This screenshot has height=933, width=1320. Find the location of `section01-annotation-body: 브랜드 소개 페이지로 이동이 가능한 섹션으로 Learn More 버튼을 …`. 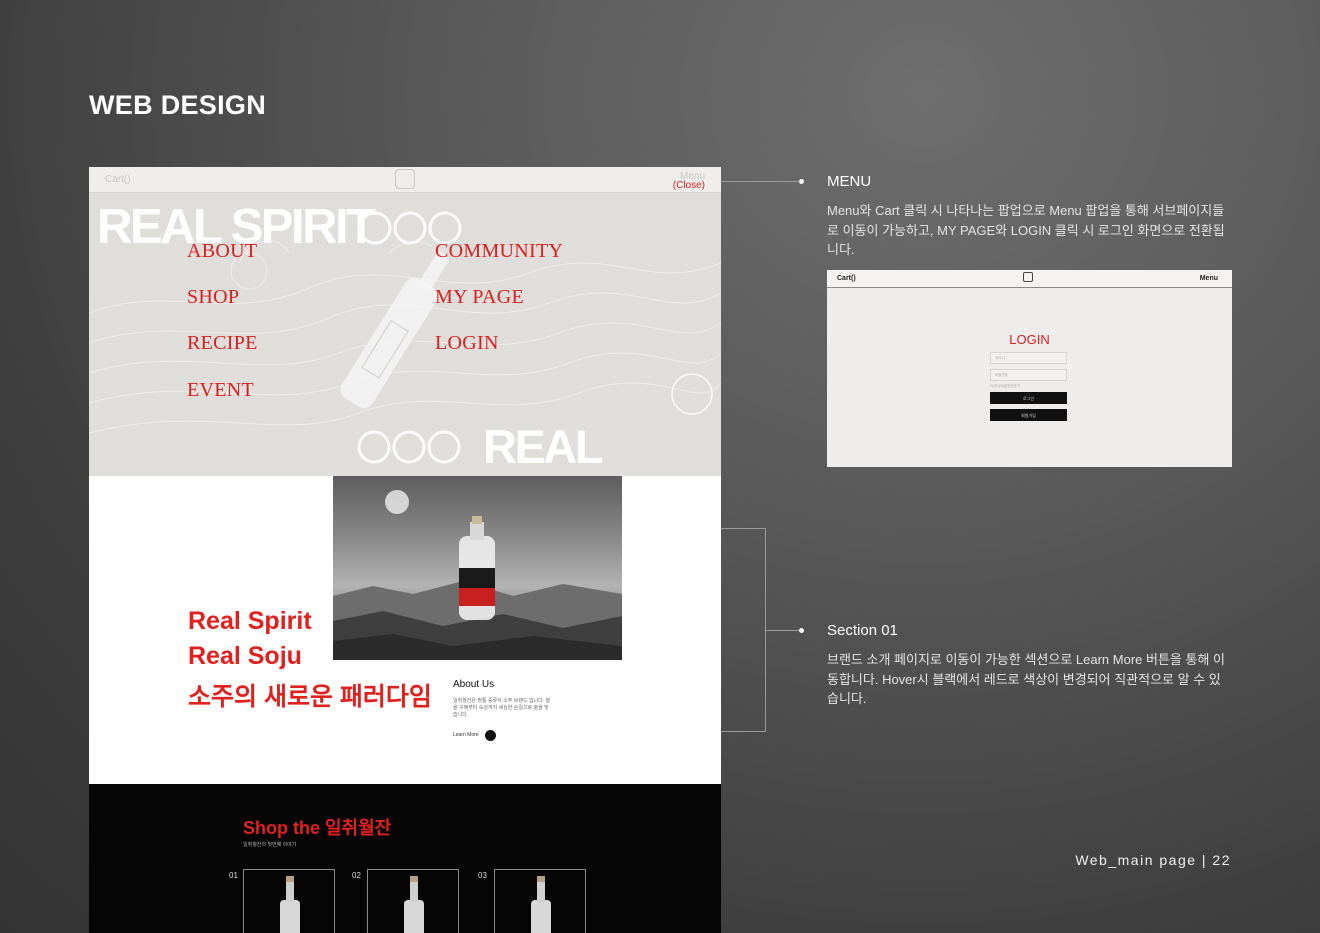

section01-annotation-body: 브랜드 소개 페이지로 이동이 가능한 섹션으로 Learn More 버튼을 … is located at coordinates (1026, 679).